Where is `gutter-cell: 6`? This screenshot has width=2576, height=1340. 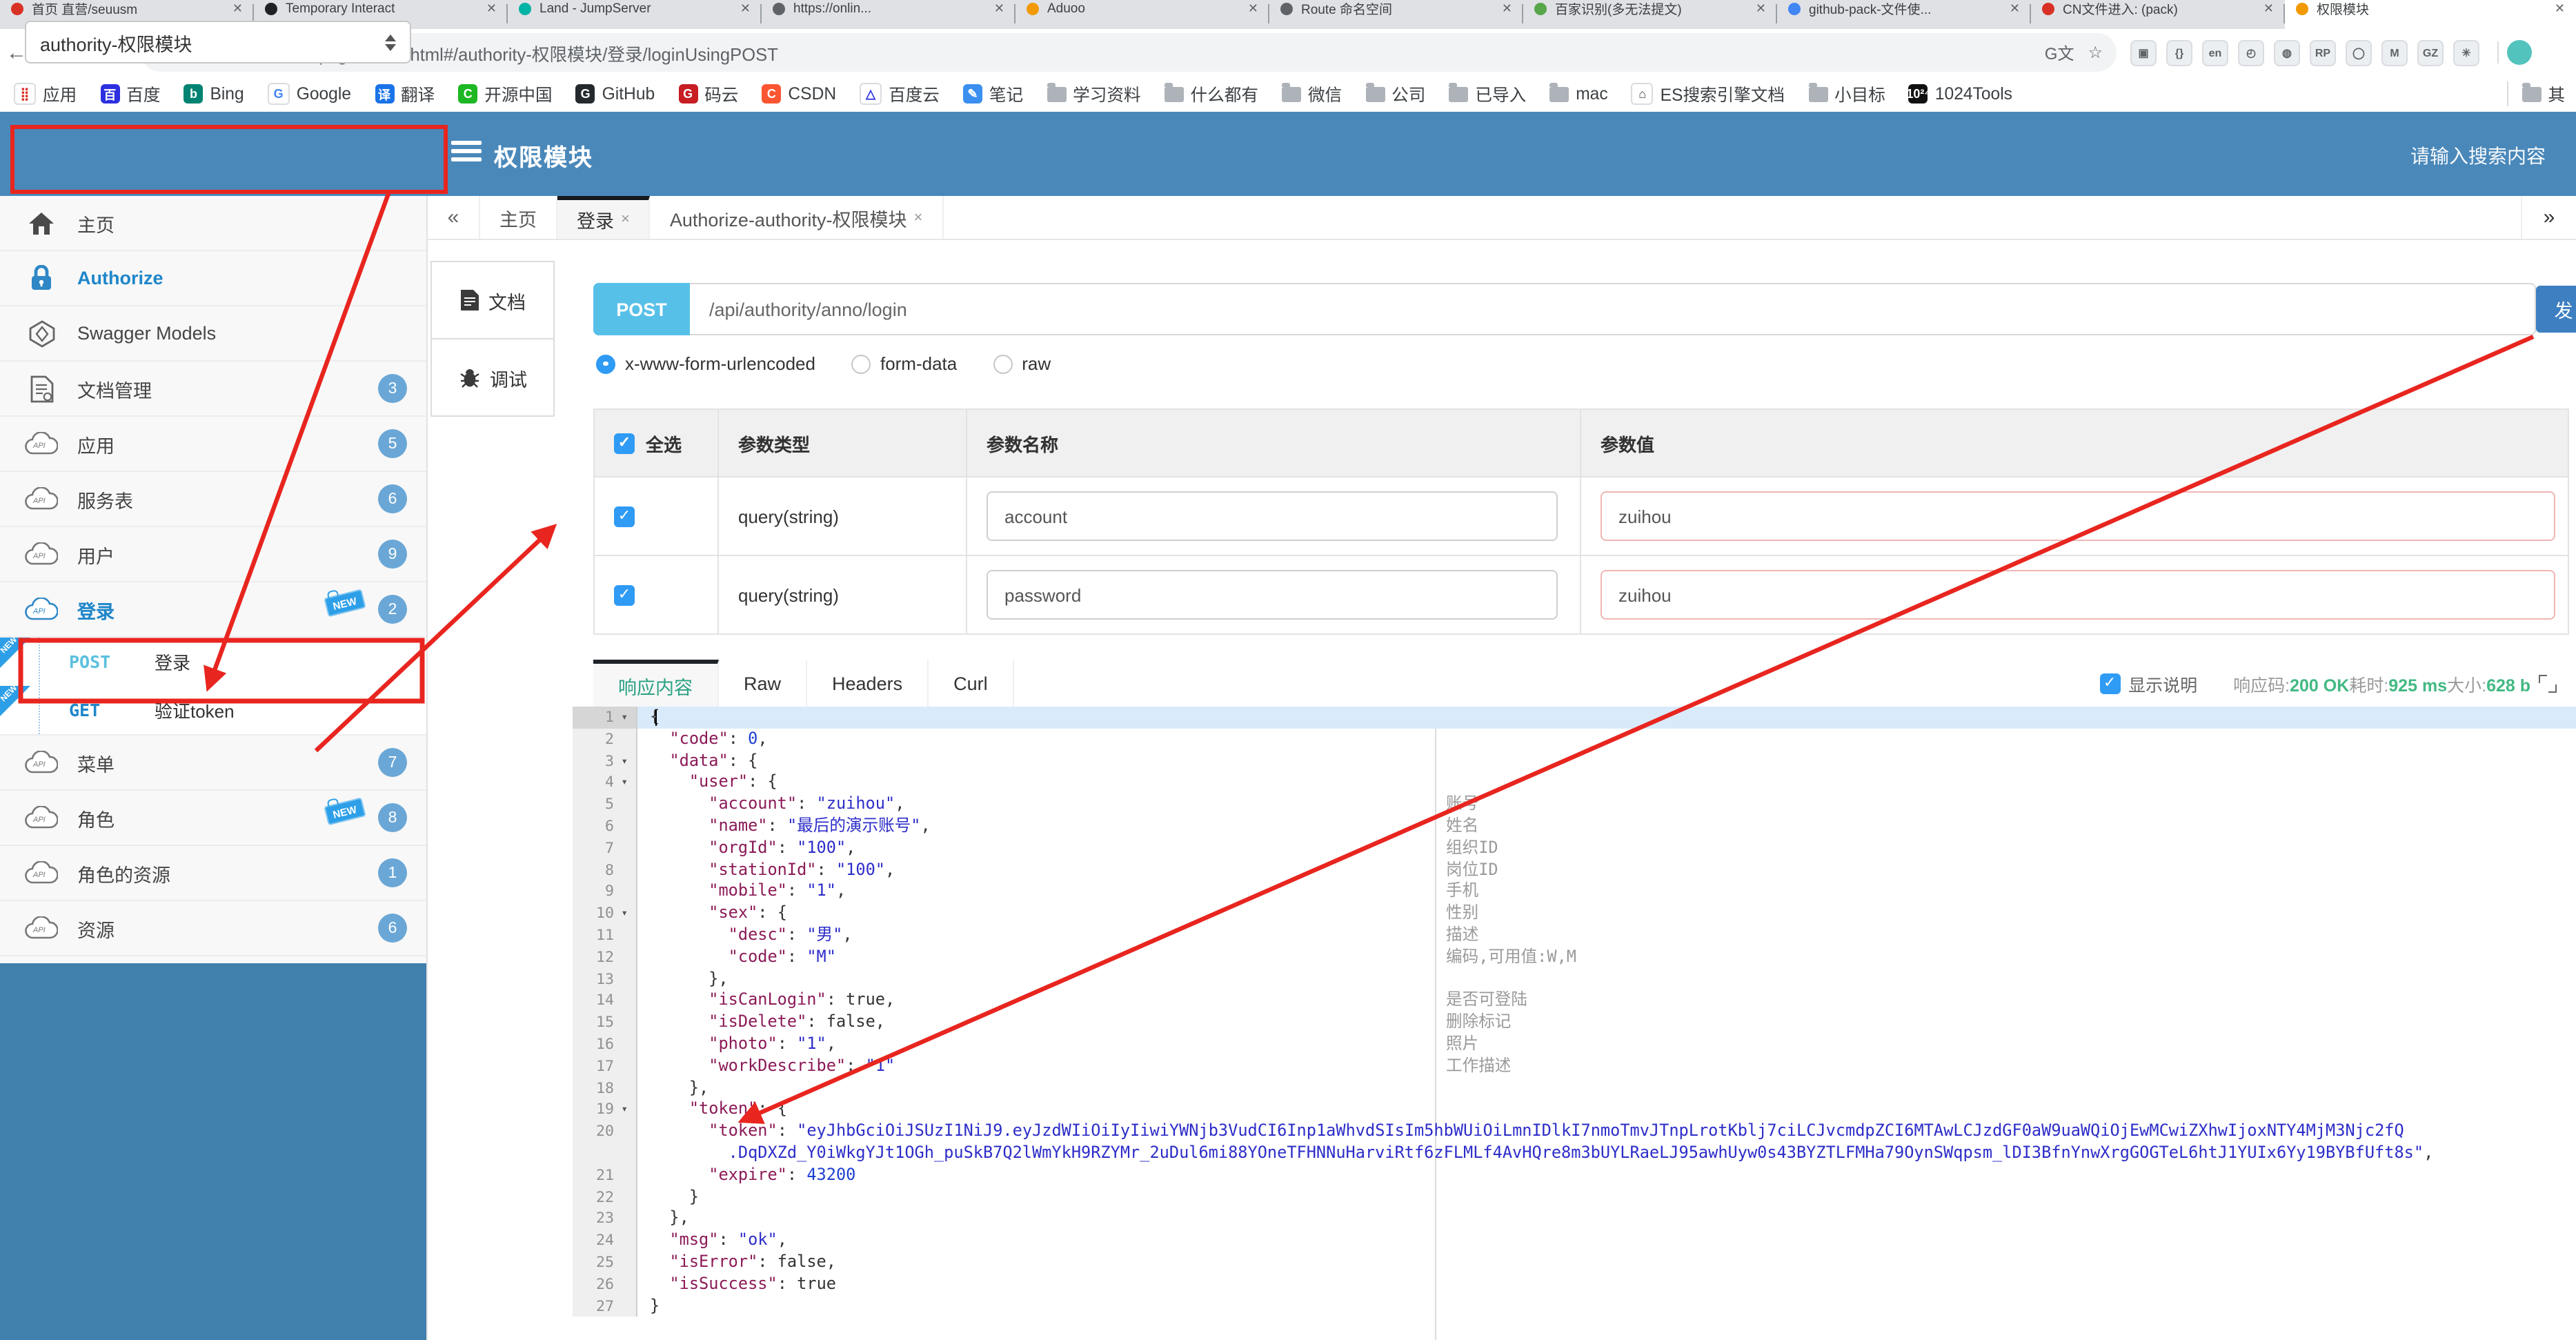
gutter-cell: 6 is located at coordinates (605, 827).